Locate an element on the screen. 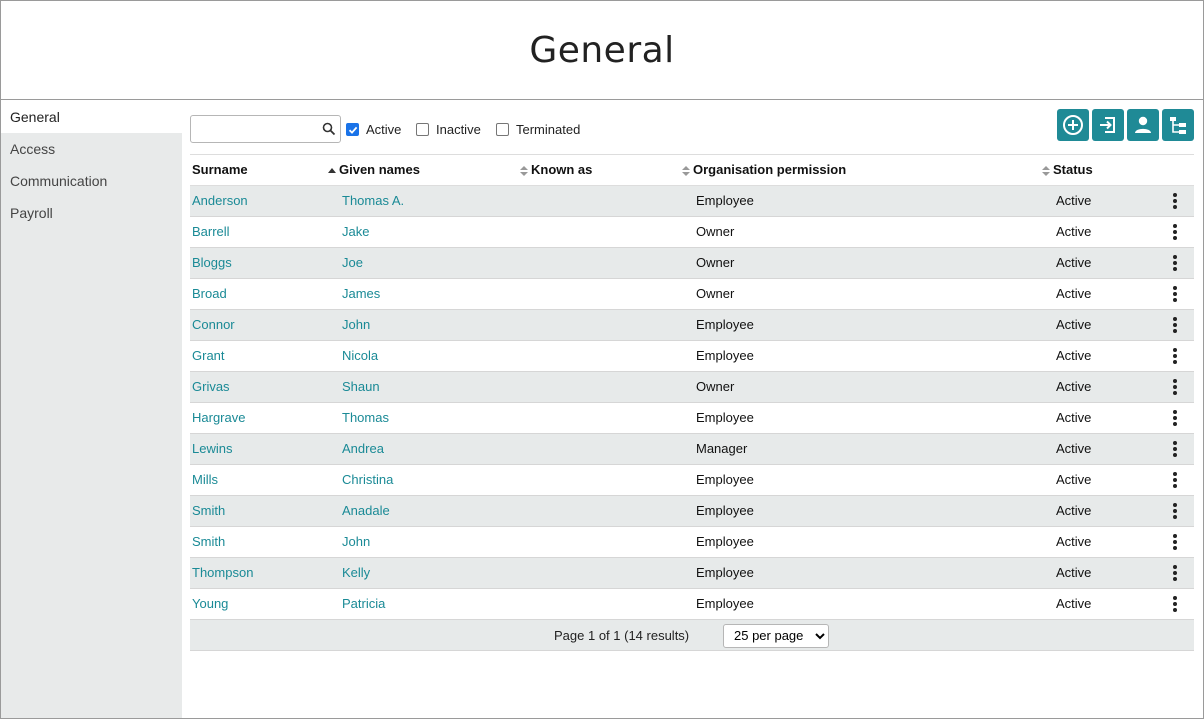 The height and width of the screenshot is (719, 1204). table-row: Smith Anadale Employee Active is located at coordinates (692, 511).